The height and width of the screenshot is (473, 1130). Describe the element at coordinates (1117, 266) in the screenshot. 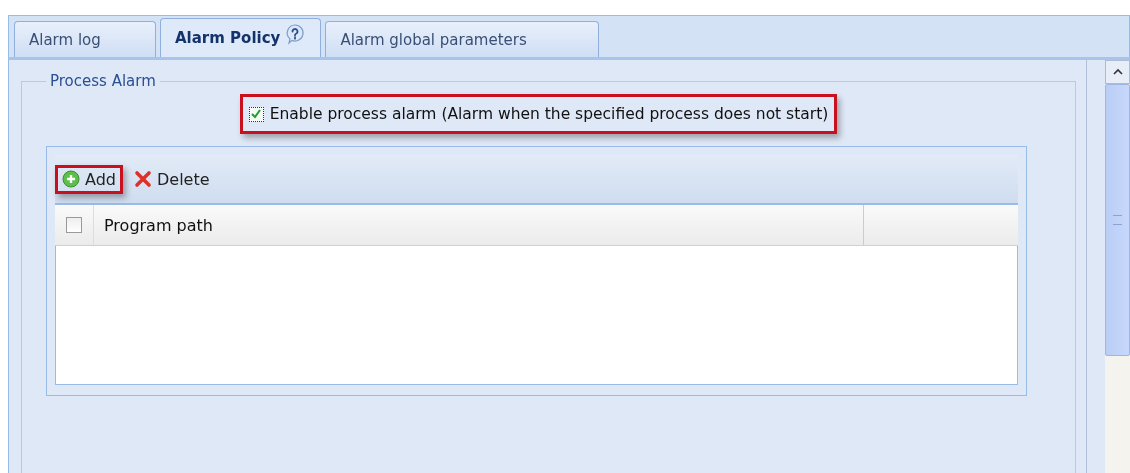

I see `scrollbar` at that location.